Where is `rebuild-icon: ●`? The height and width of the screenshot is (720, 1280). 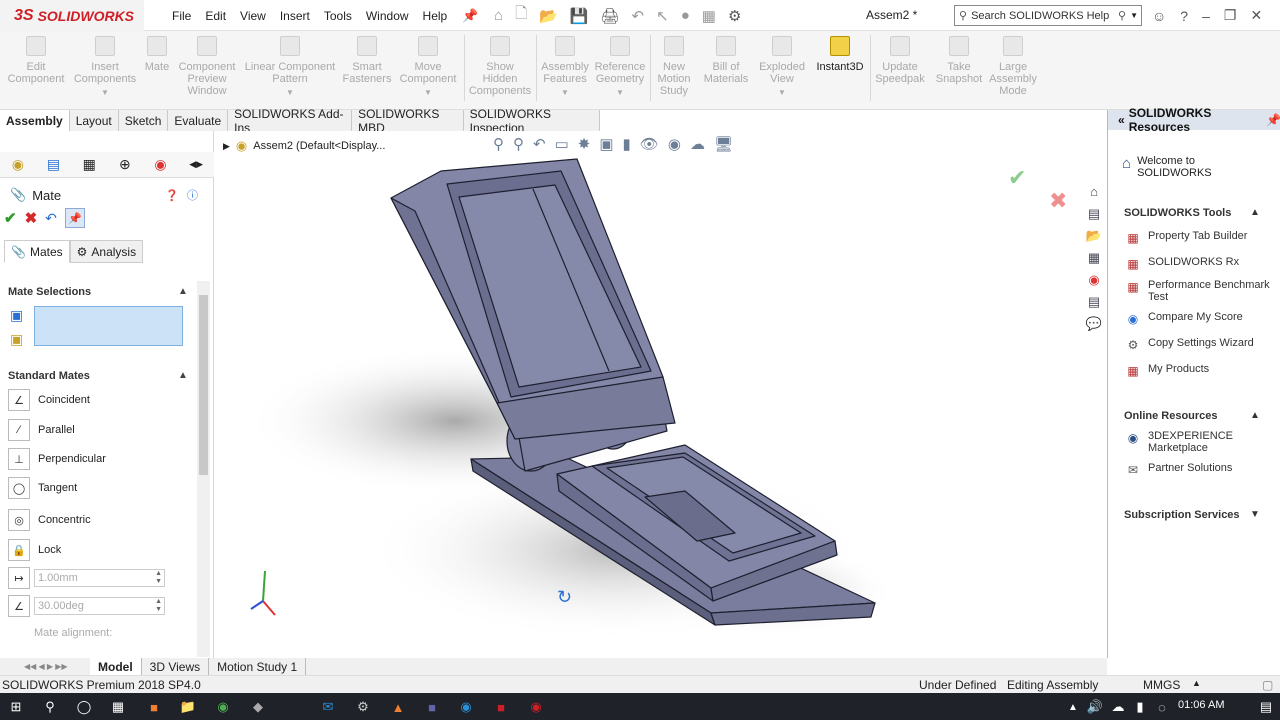 rebuild-icon: ● is located at coordinates (685, 15).